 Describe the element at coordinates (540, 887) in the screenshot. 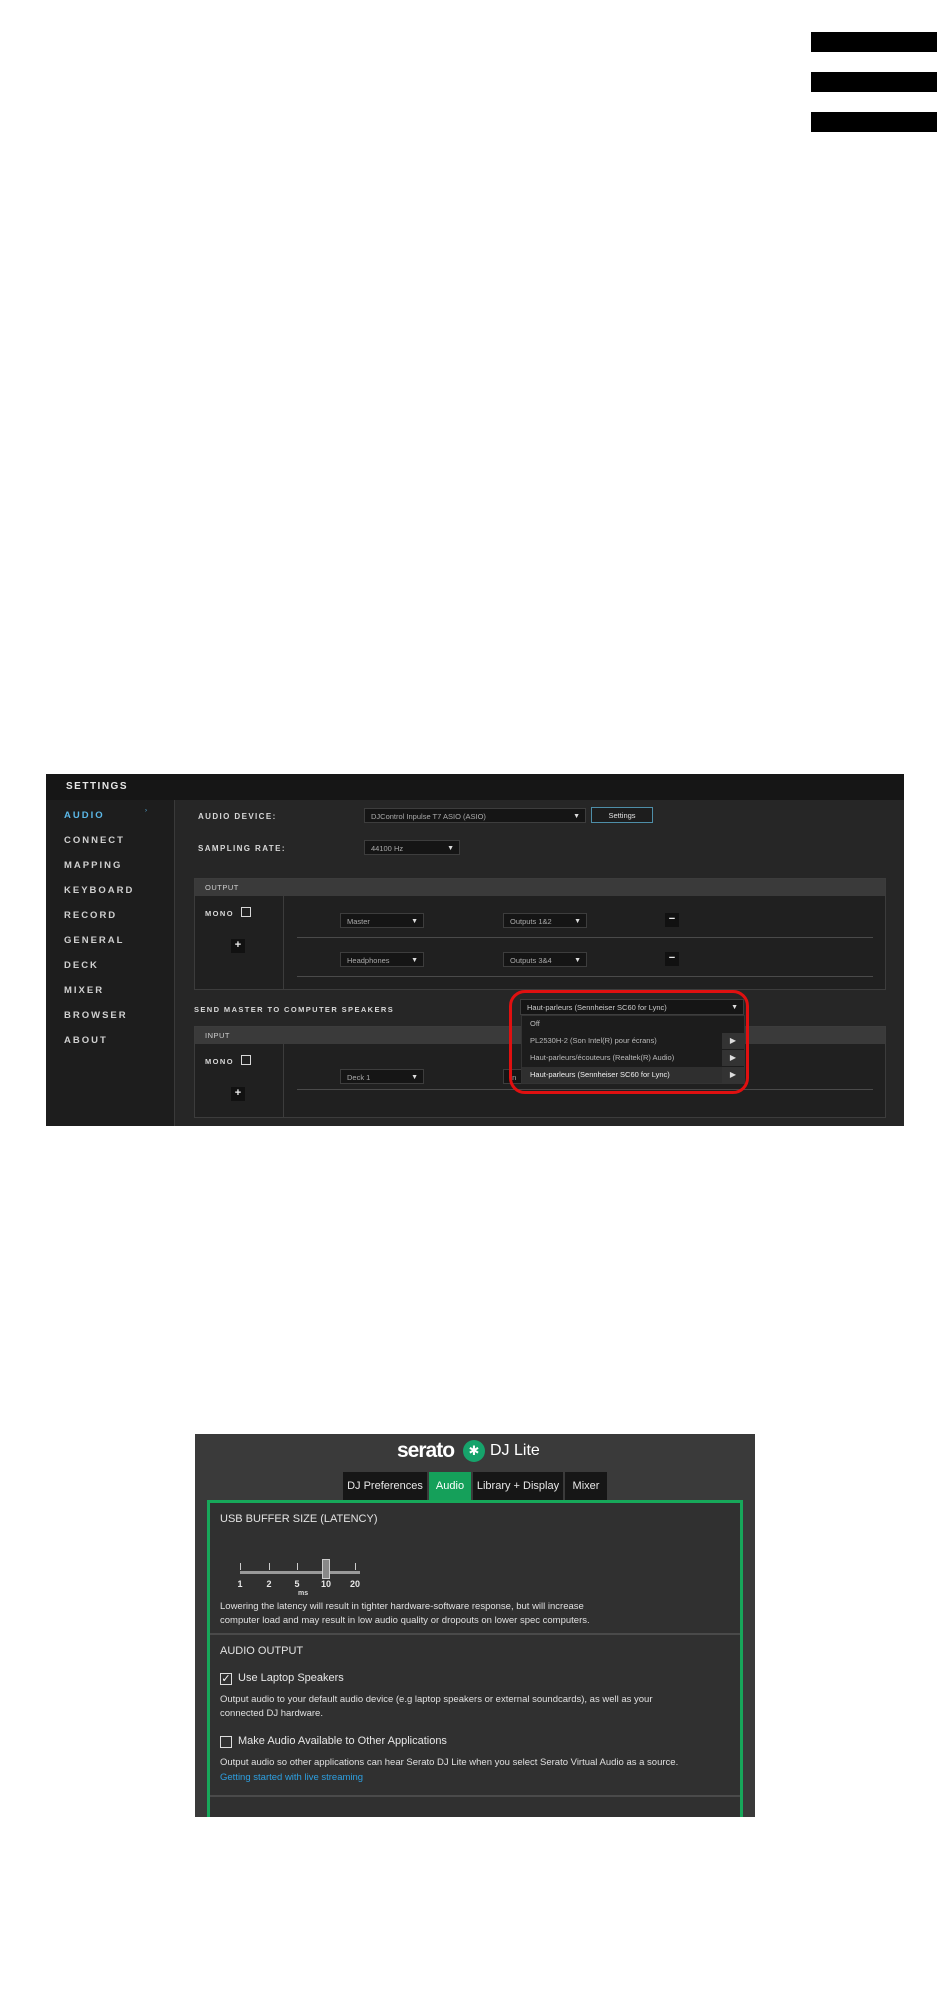

I see `output-section-title: OUTPUT` at that location.